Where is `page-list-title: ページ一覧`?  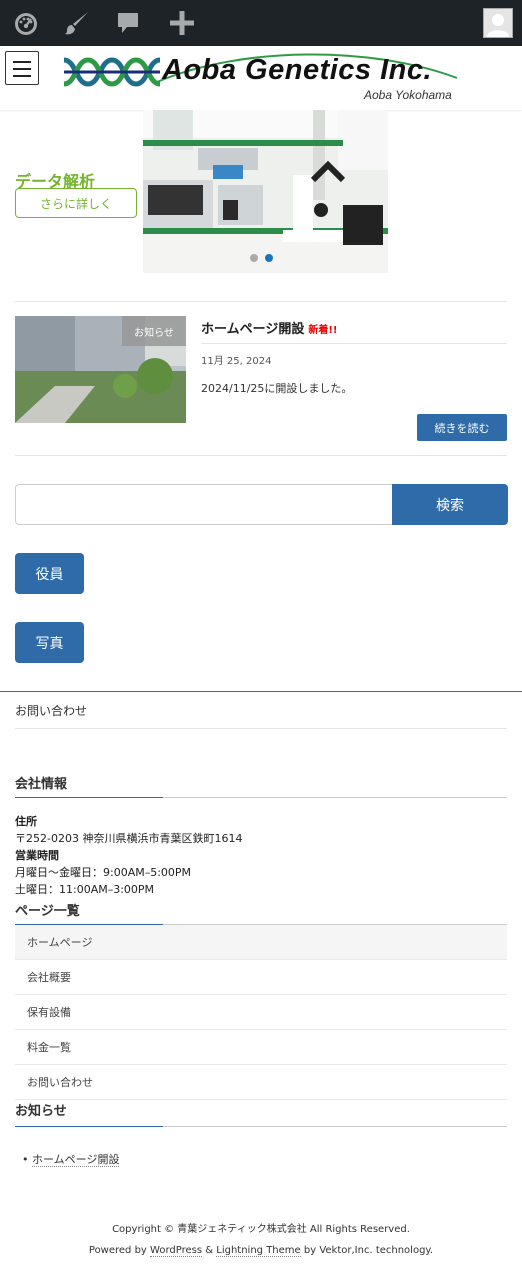 page-list-title: ページ一覧 is located at coordinates (47, 911).